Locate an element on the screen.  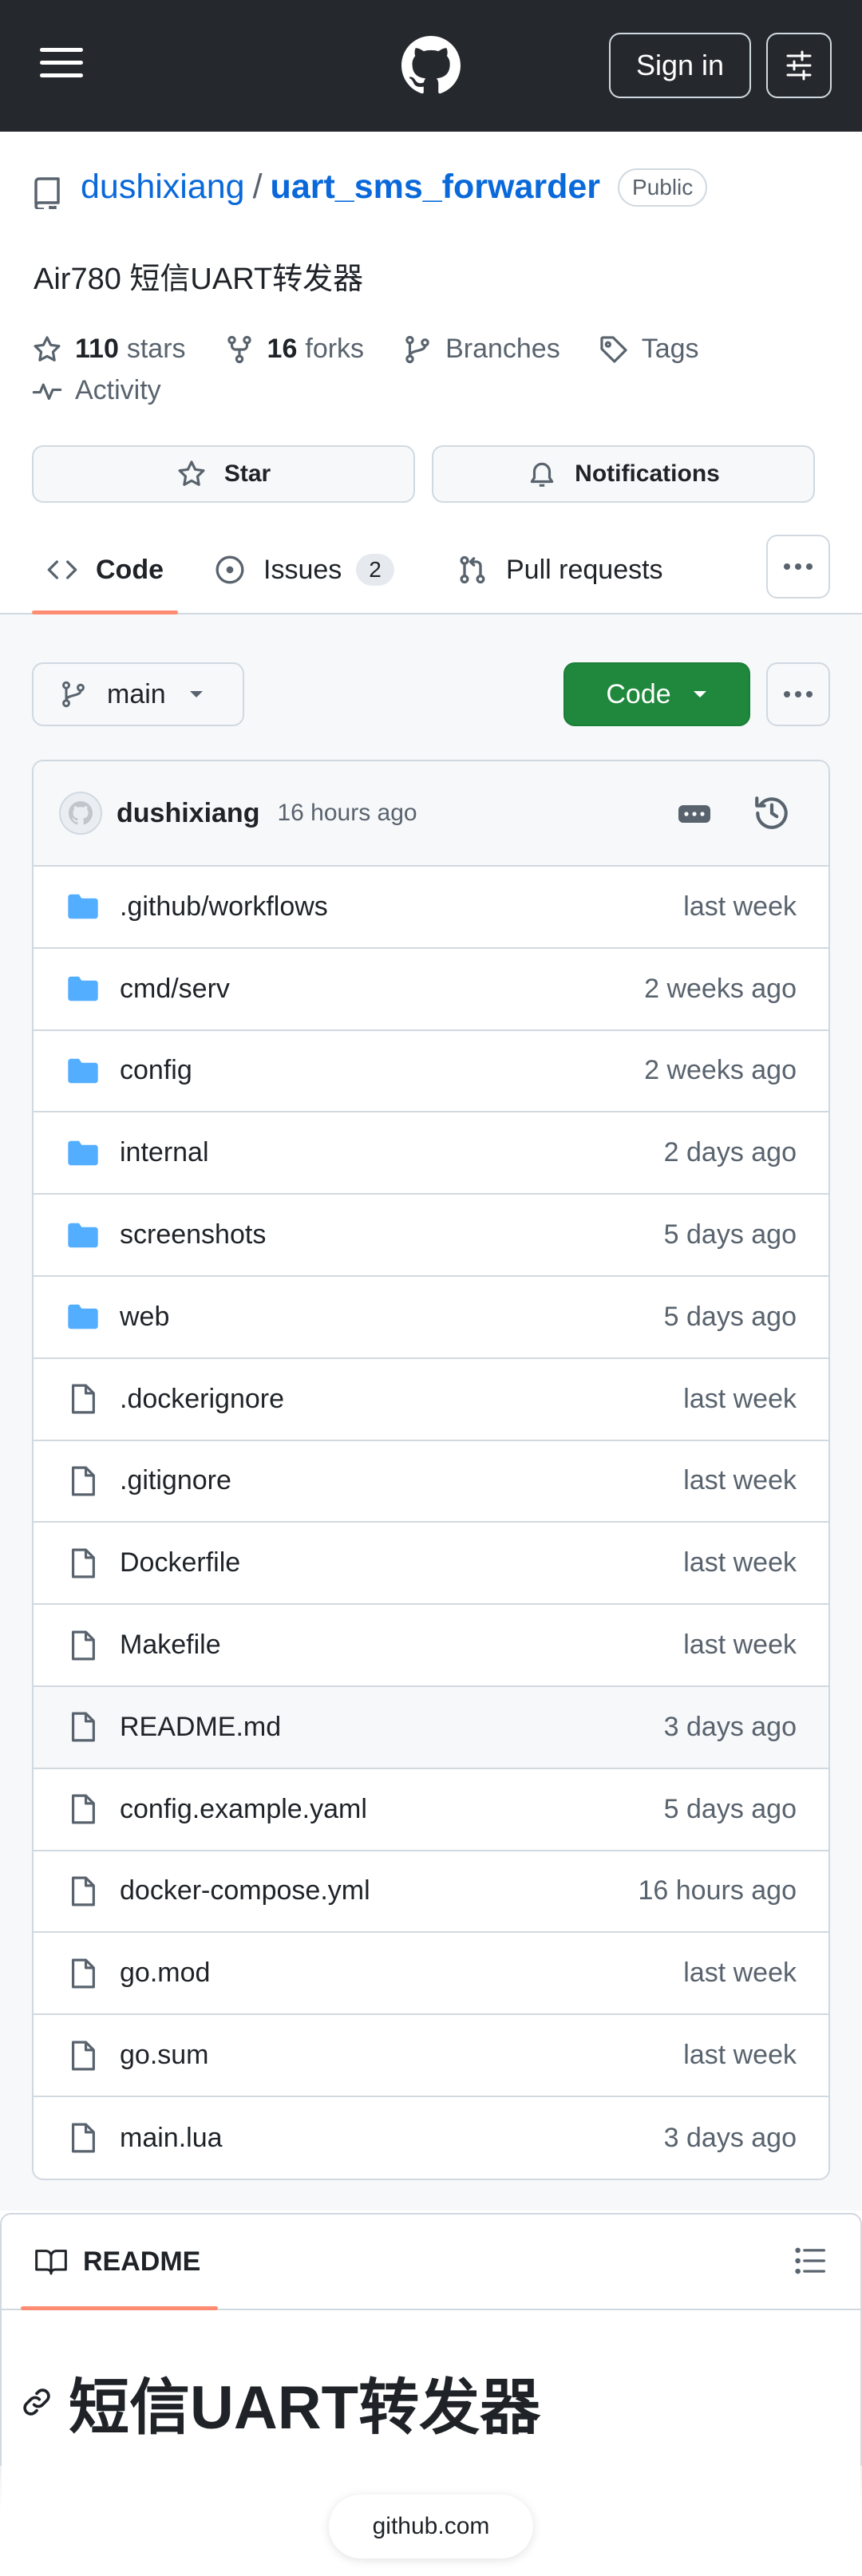
file-name-link: docker-compose.yml is located at coordinates (379, 1890).